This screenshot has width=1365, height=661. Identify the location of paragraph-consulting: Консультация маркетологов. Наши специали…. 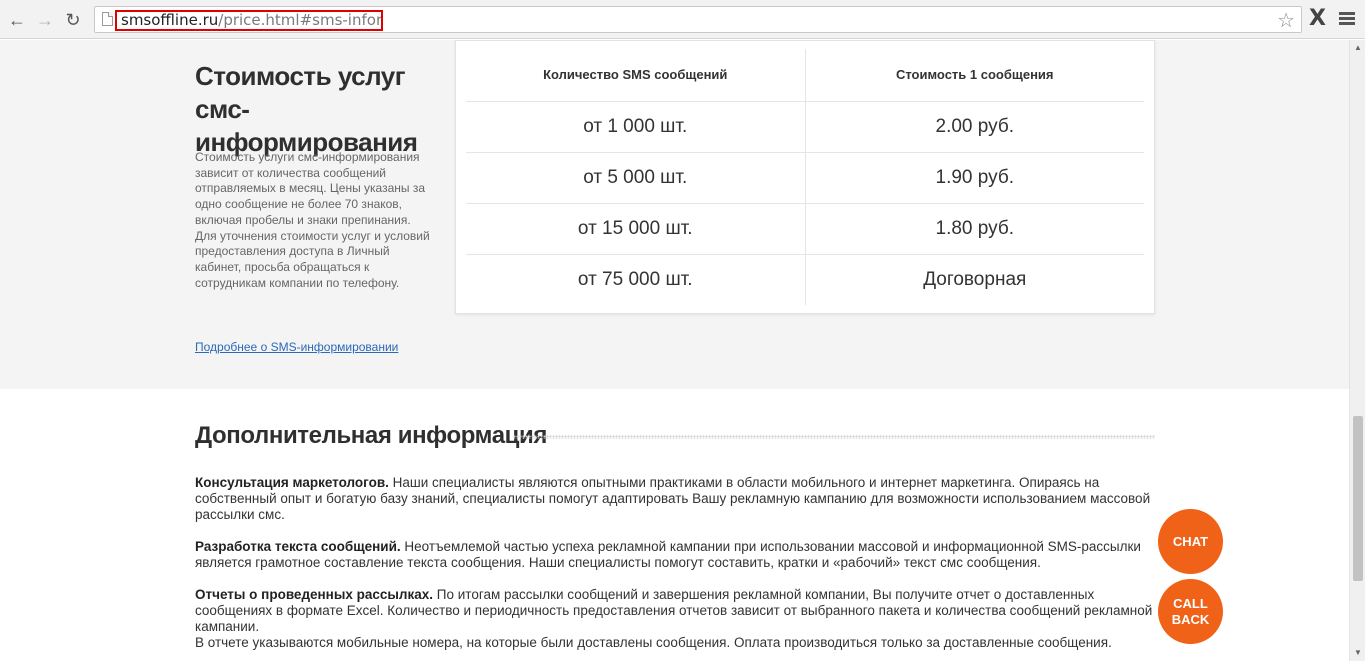
(675, 499).